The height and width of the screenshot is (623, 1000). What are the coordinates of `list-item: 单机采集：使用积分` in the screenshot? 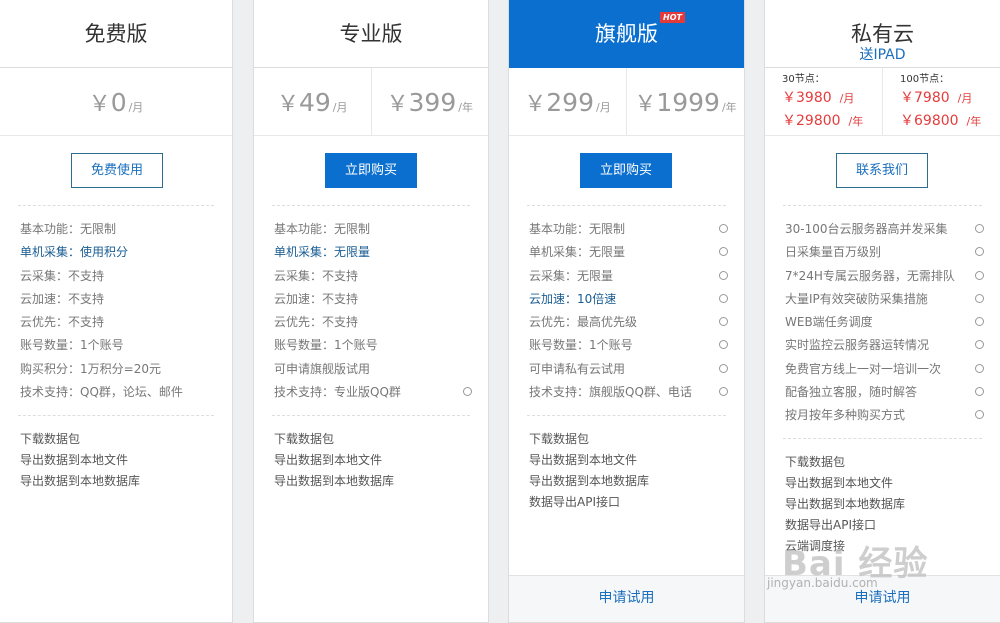 It's located at (74, 252).